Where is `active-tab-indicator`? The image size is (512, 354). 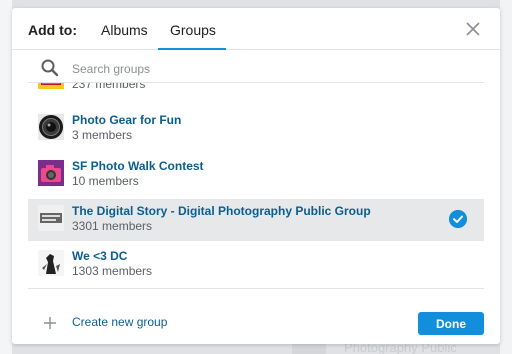
active-tab-indicator is located at coordinates (192, 49).